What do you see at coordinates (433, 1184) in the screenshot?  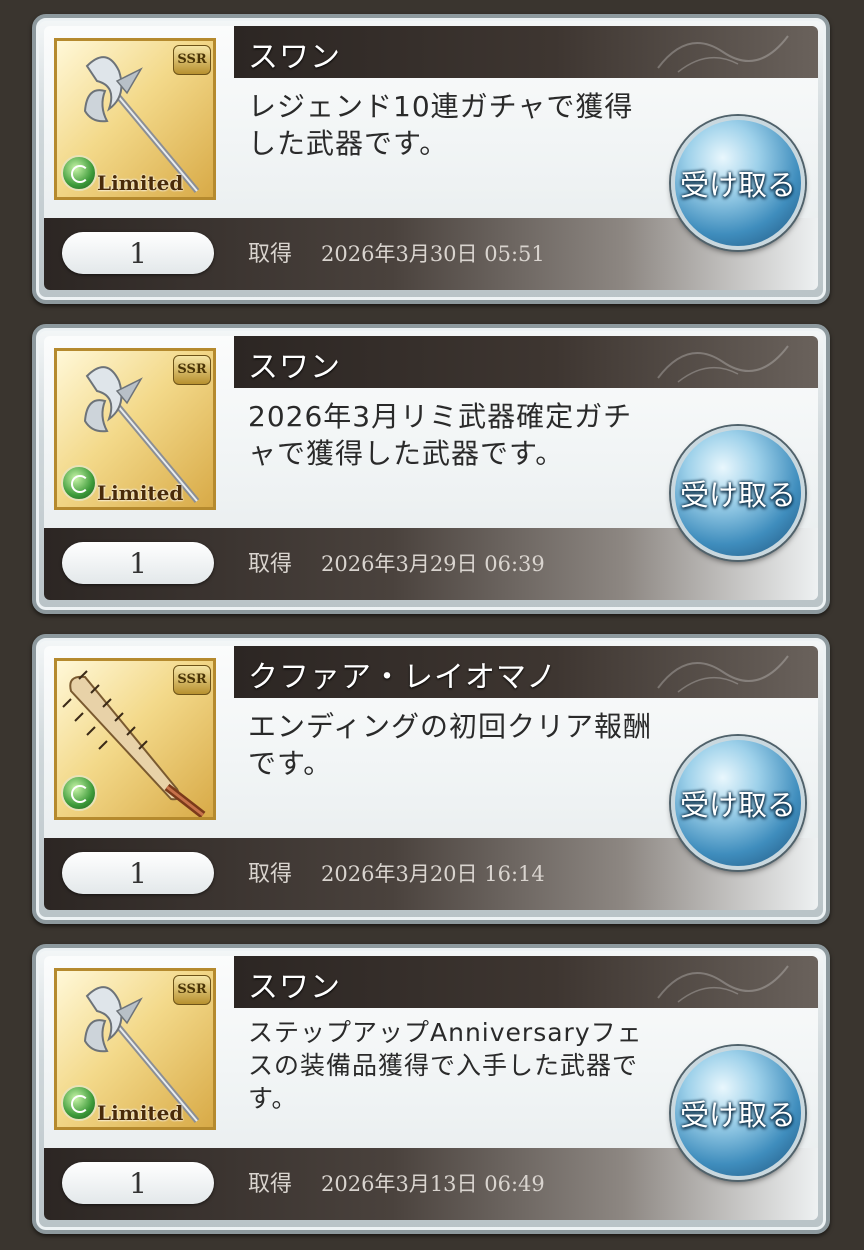 I see `acquired-date: 2026年3月13日 06:49` at bounding box center [433, 1184].